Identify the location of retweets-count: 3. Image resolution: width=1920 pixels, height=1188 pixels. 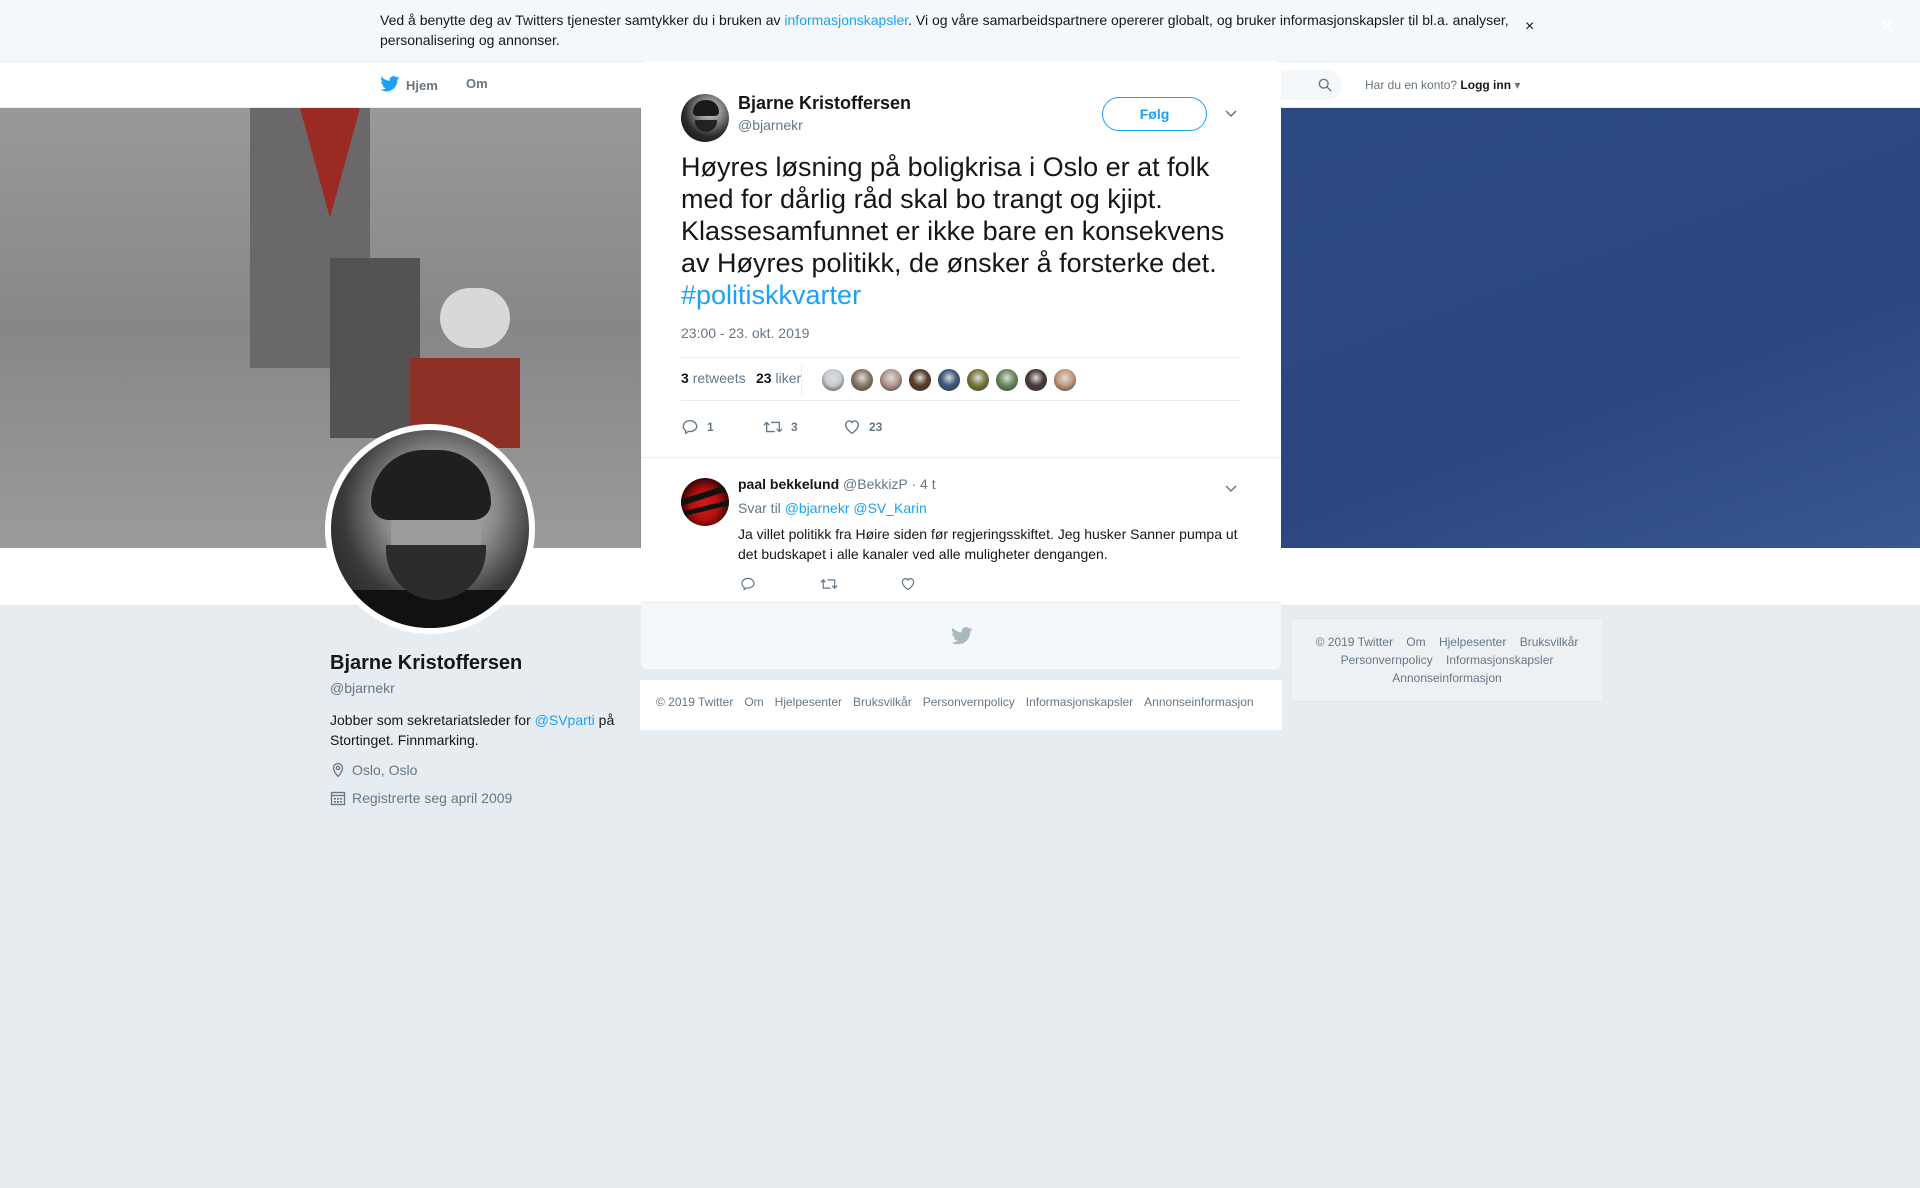
(685, 378).